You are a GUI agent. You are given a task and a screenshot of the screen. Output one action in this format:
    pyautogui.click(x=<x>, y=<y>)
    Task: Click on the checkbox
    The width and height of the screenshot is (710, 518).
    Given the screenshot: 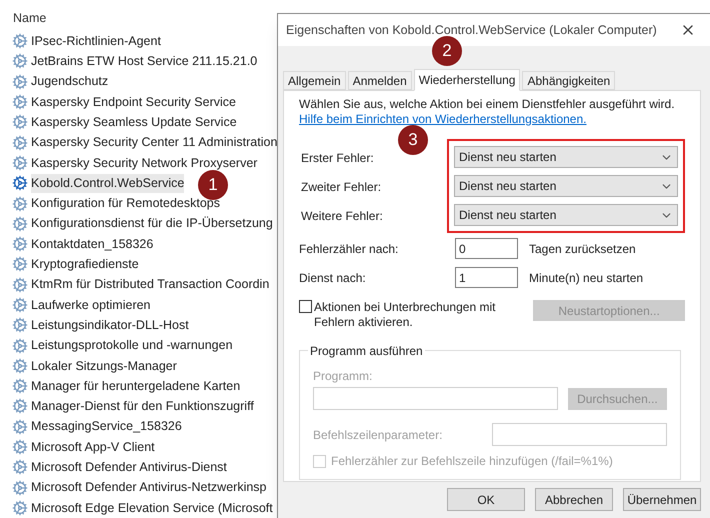 What is the action you would take?
    pyautogui.click(x=305, y=306)
    